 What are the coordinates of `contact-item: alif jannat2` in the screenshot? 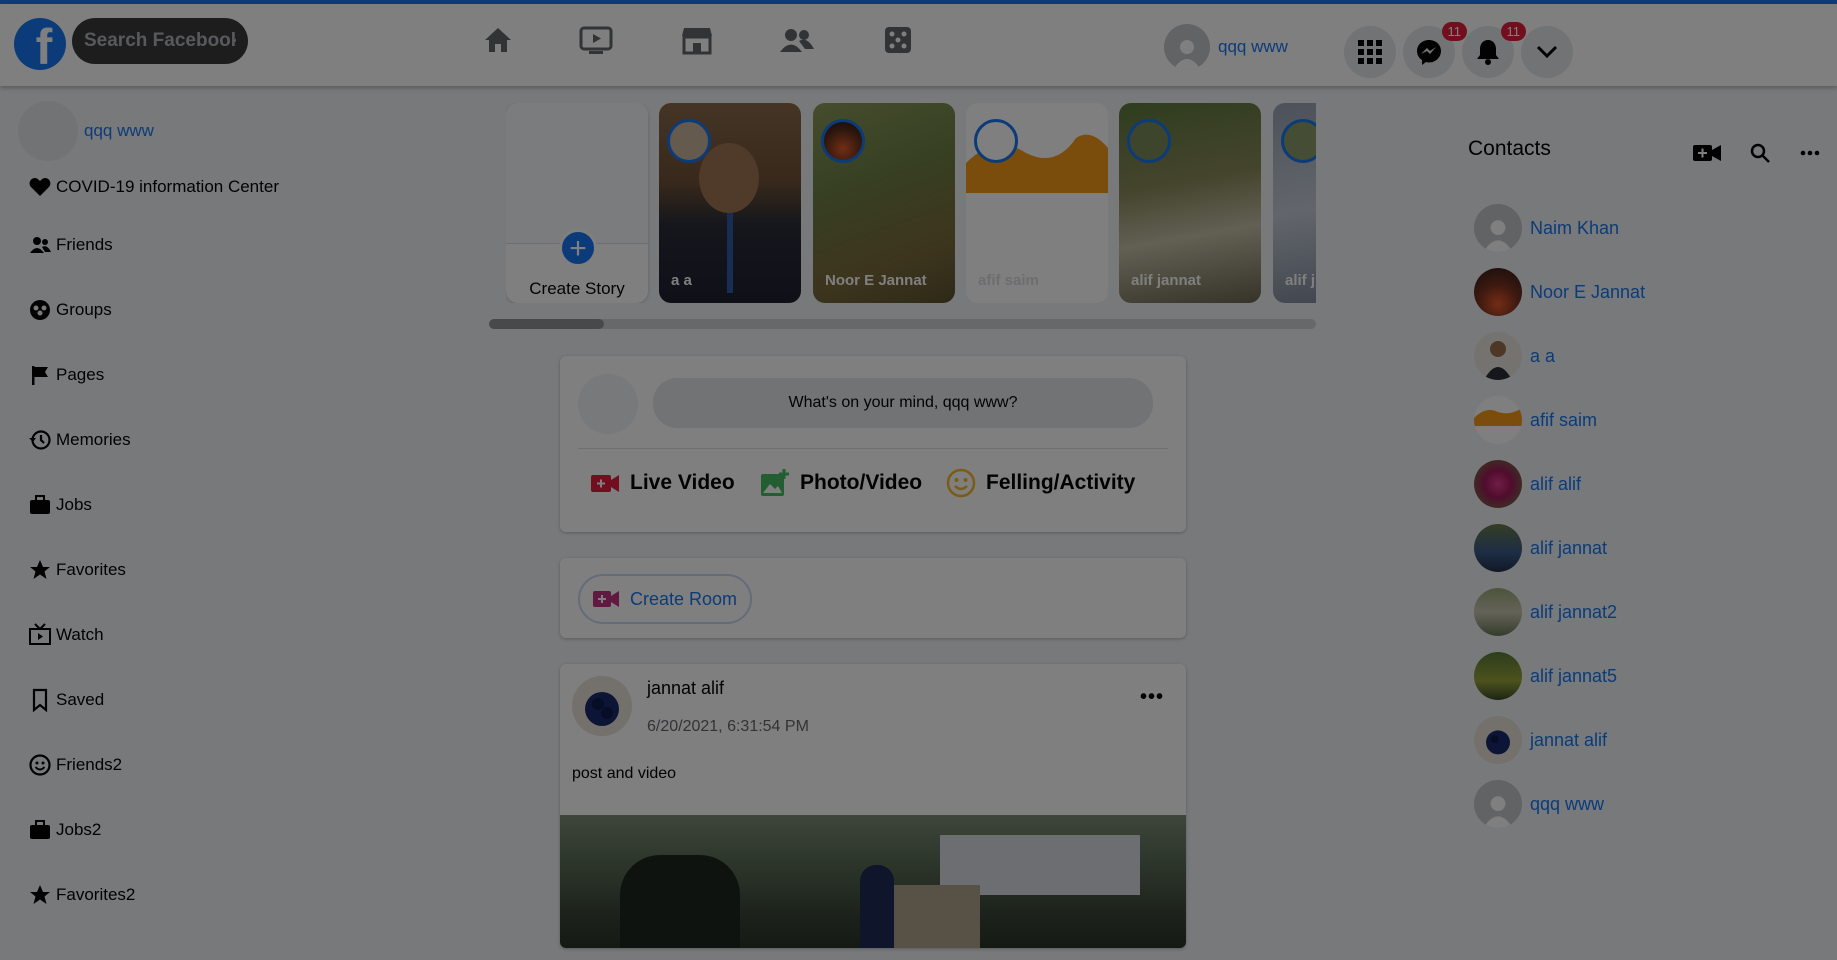 It's located at (1559, 612).